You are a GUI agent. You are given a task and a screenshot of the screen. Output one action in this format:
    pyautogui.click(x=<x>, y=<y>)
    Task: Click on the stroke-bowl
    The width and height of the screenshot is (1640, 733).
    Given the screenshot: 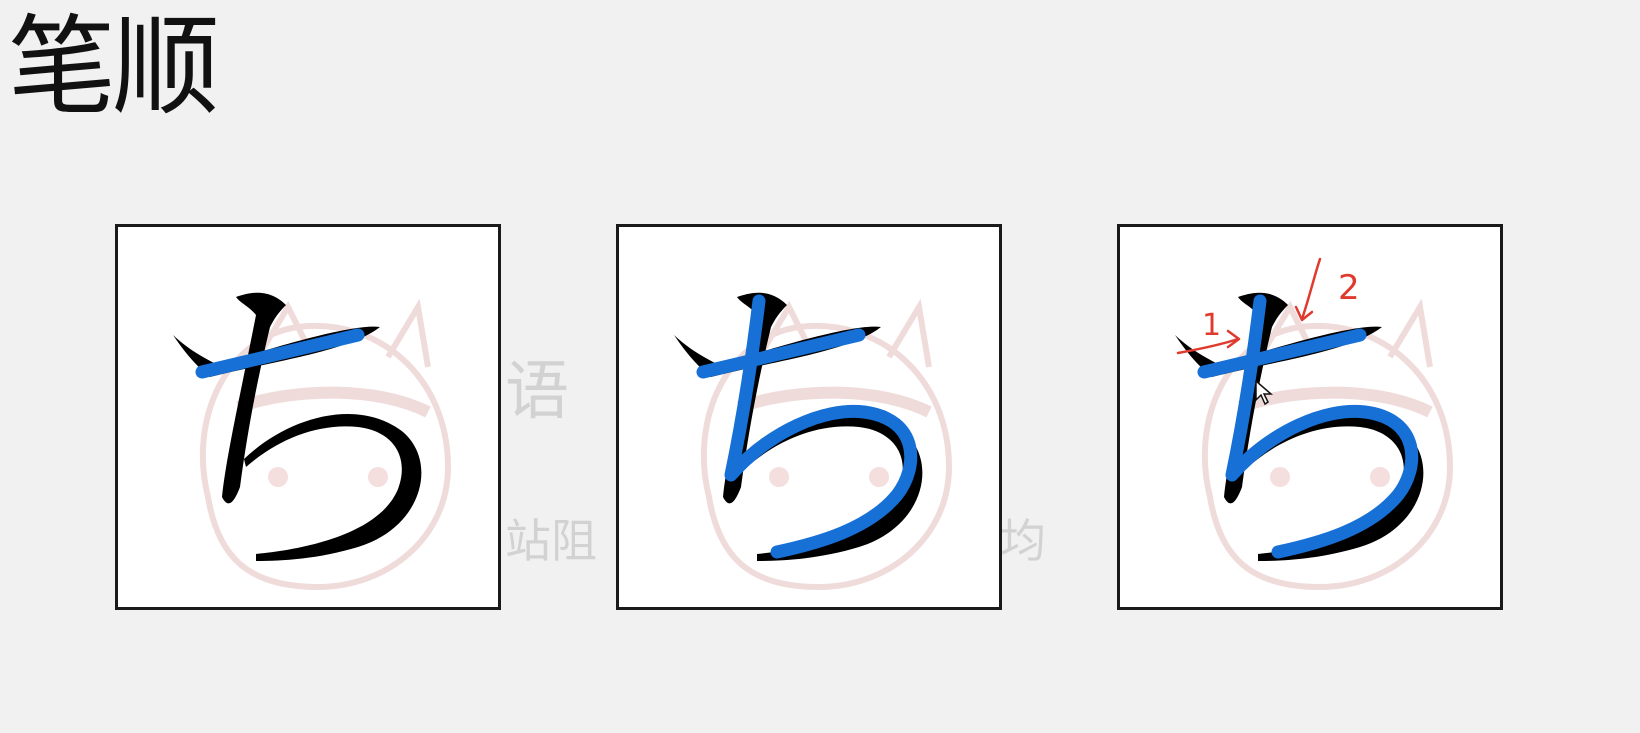 What is the action you would take?
    pyautogui.click(x=333, y=487)
    